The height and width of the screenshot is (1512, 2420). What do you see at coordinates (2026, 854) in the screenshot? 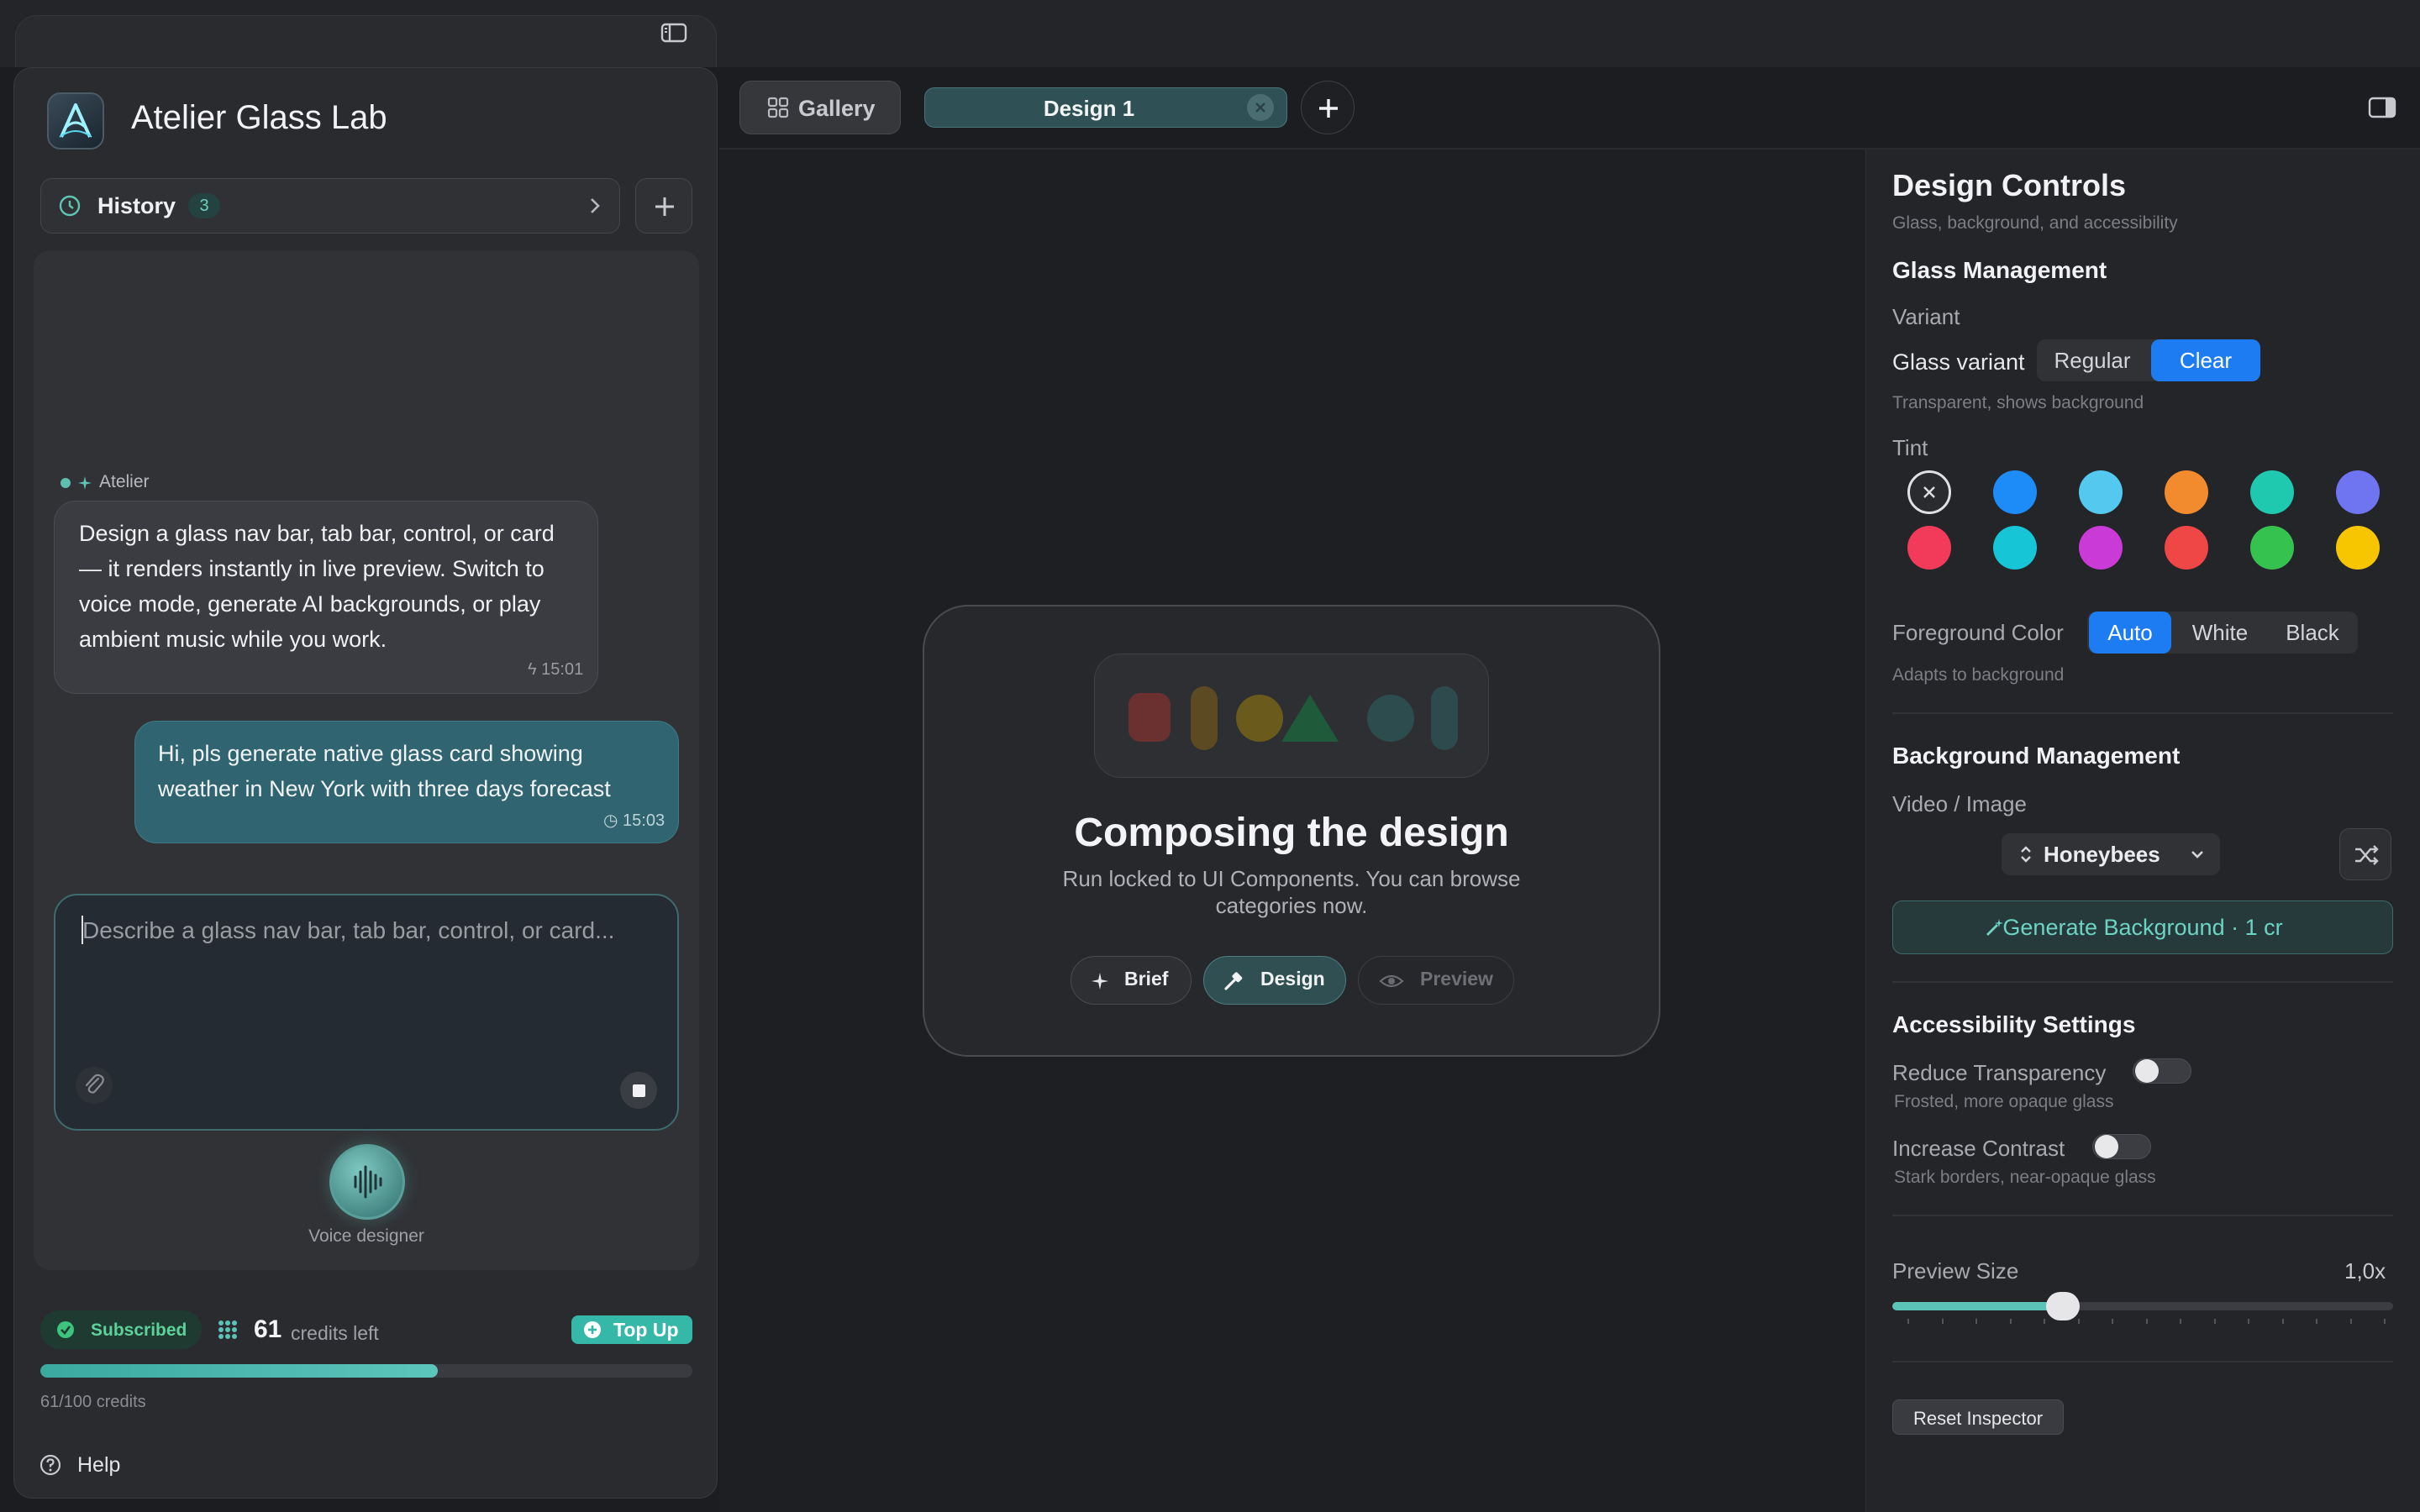
I see `up-down-chevron-icon` at bounding box center [2026, 854].